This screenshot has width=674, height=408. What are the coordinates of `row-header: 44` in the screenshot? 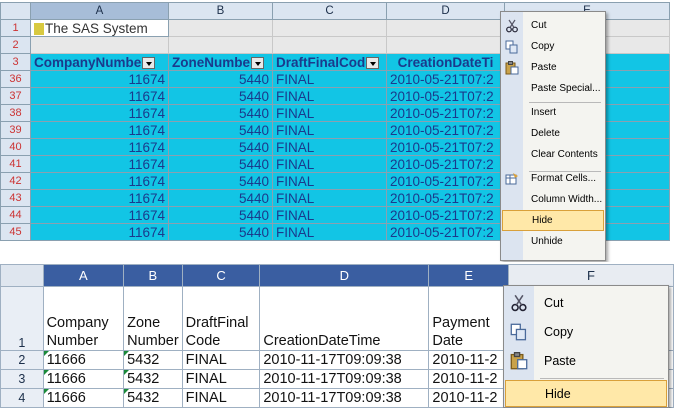 It's located at (15, 215).